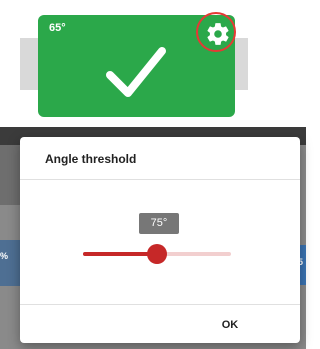 This screenshot has width=320, height=349. What do you see at coordinates (160, 304) in the screenshot?
I see `dialog-divider-bottom` at bounding box center [160, 304].